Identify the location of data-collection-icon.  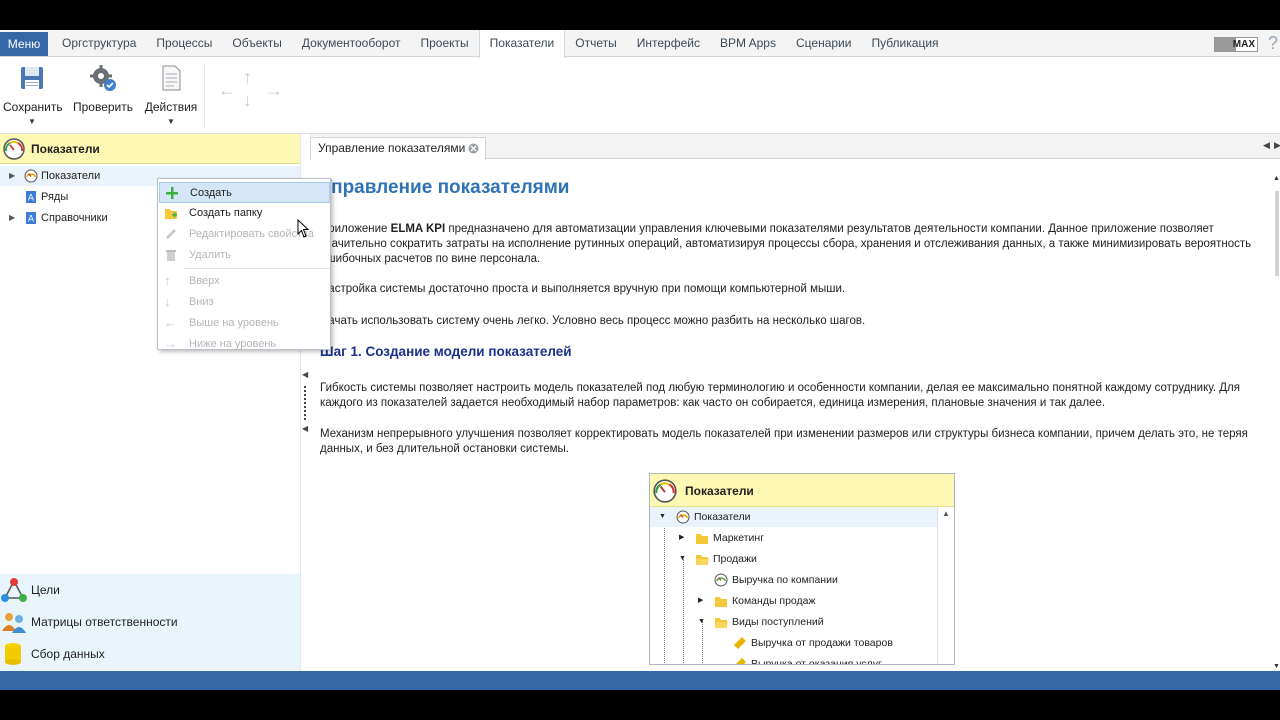
(13, 654).